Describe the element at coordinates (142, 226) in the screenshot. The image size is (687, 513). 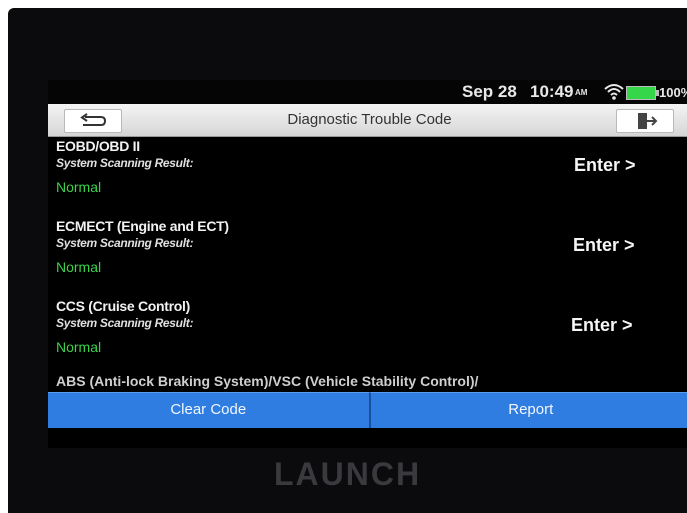
I see `system-name: ECMECT (Engine and ECT)` at that location.